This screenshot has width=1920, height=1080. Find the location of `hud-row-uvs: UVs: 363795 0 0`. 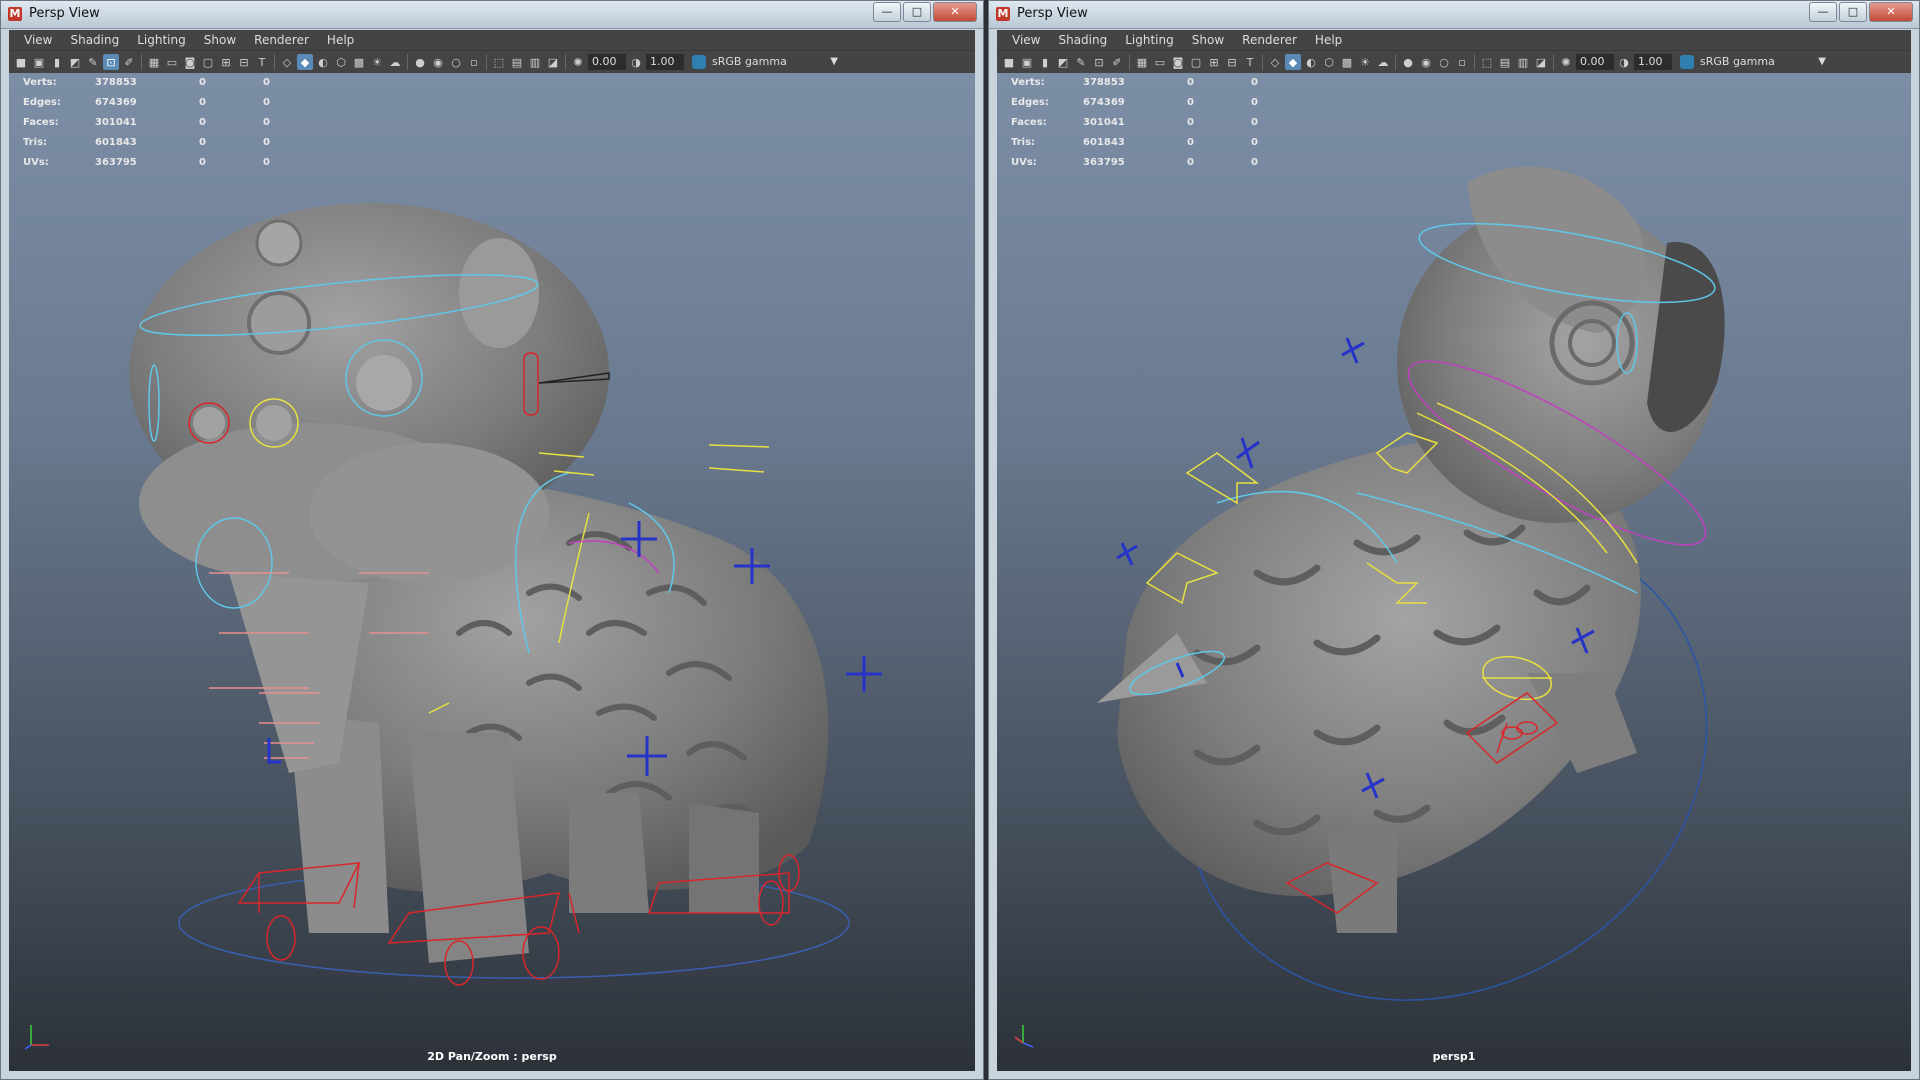

hud-row-uvs: UVs: 363795 0 0 is located at coordinates (1151, 162).